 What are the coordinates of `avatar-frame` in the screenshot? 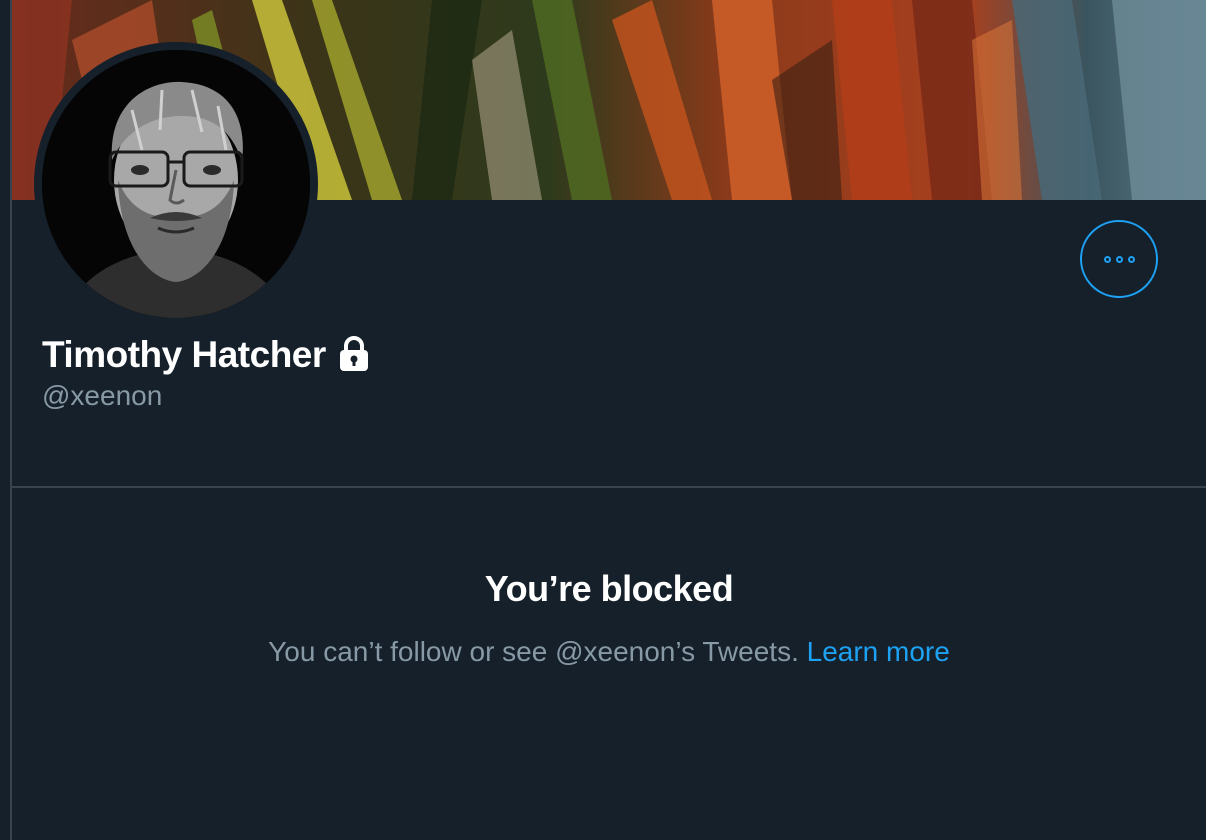 It's located at (176, 184).